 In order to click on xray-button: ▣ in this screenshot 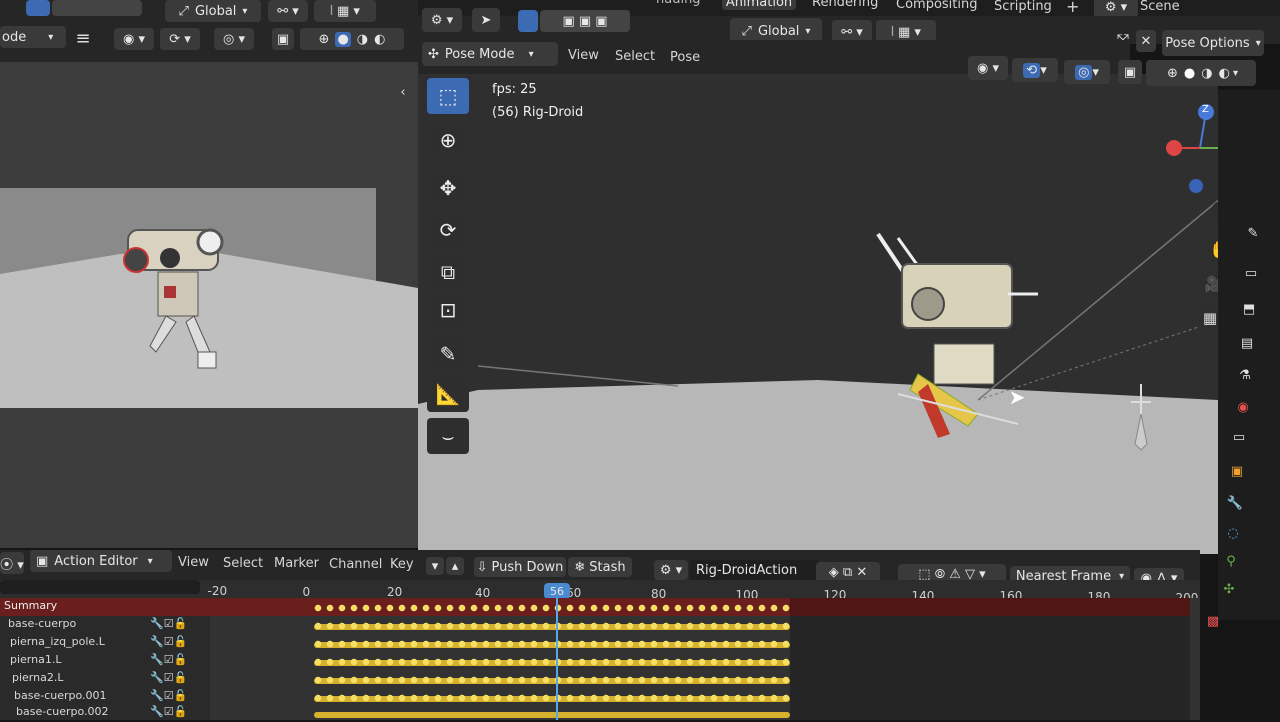, I will do `click(1130, 72)`.